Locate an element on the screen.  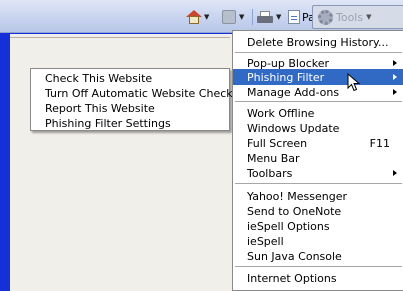
menu-item-label: Send to OneNote is located at coordinates (294, 211).